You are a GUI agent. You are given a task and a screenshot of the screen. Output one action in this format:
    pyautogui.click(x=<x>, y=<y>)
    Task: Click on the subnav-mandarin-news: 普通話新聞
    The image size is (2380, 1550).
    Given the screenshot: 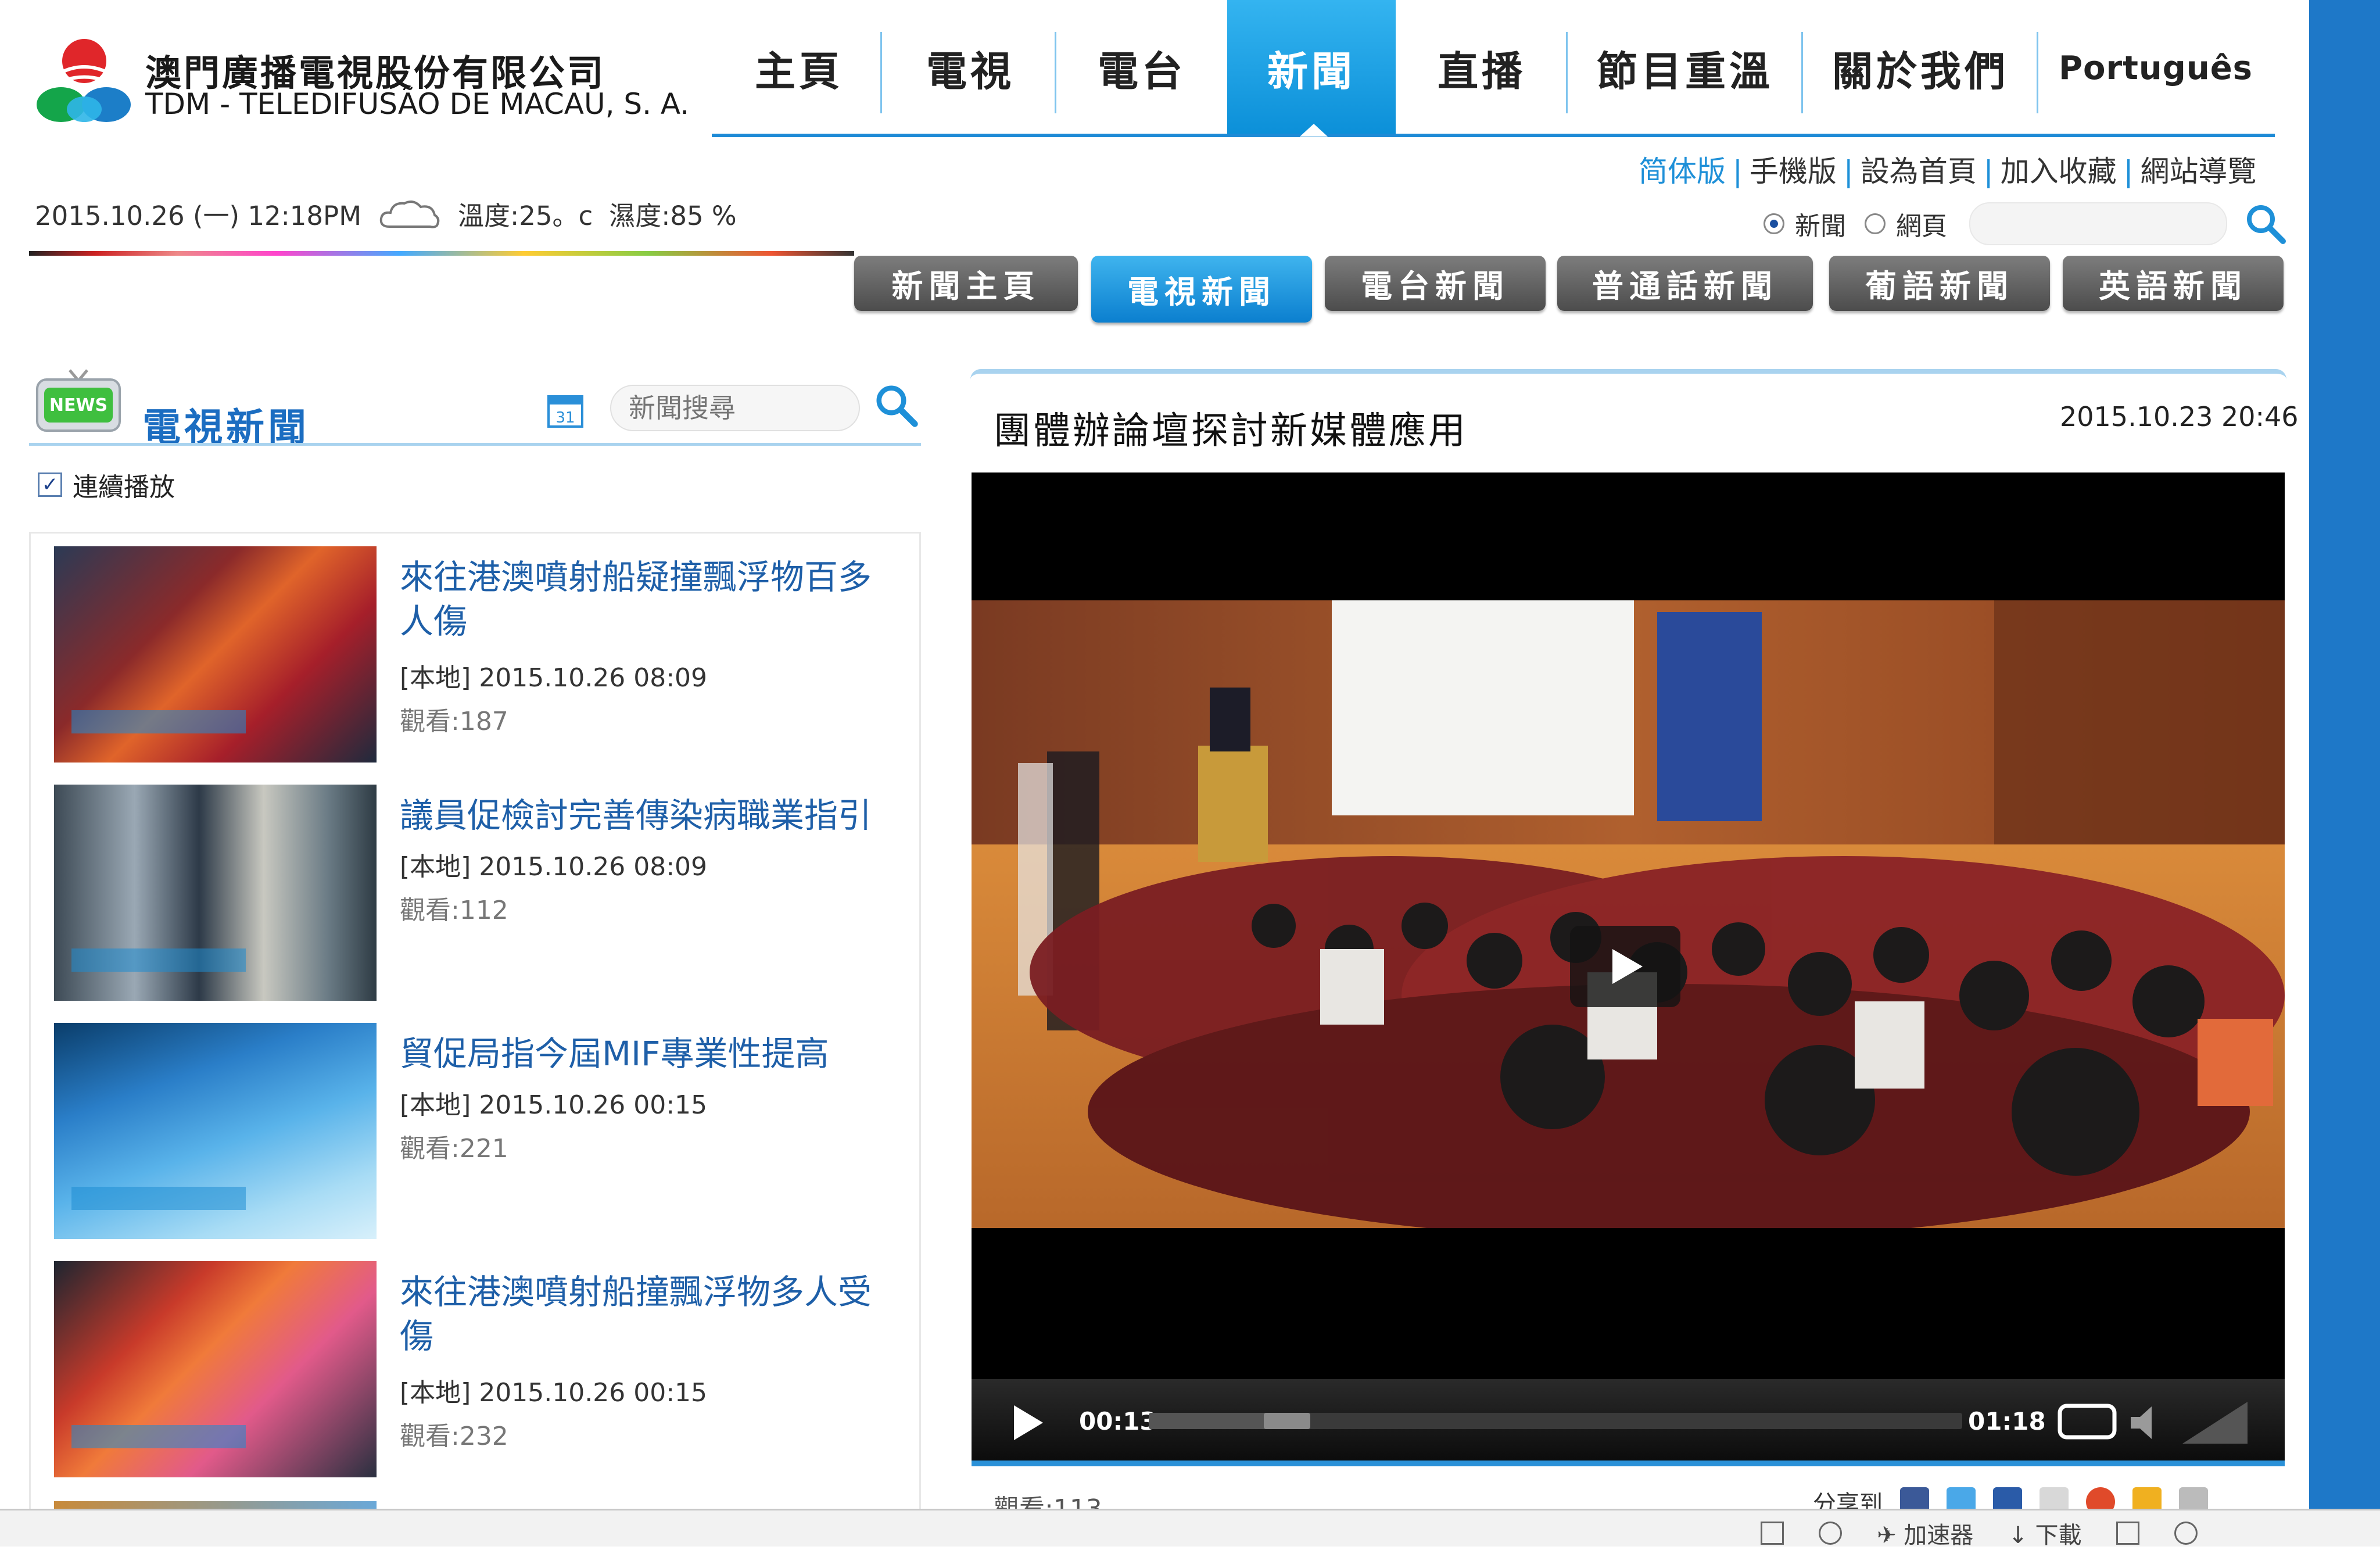 What is the action you would take?
    pyautogui.click(x=1685, y=283)
    